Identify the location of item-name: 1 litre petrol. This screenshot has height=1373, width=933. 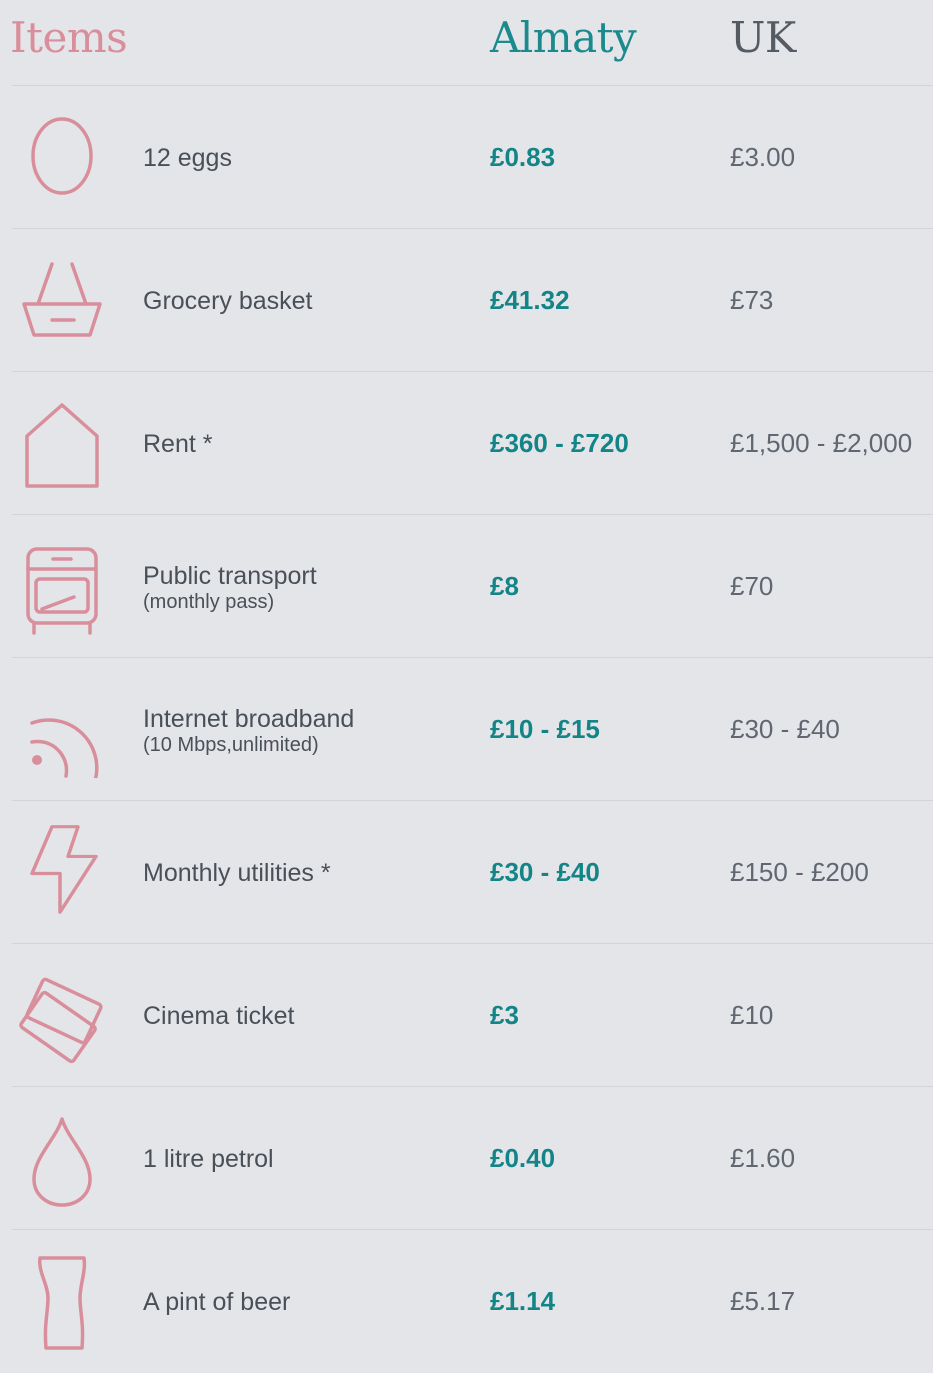
(208, 1158).